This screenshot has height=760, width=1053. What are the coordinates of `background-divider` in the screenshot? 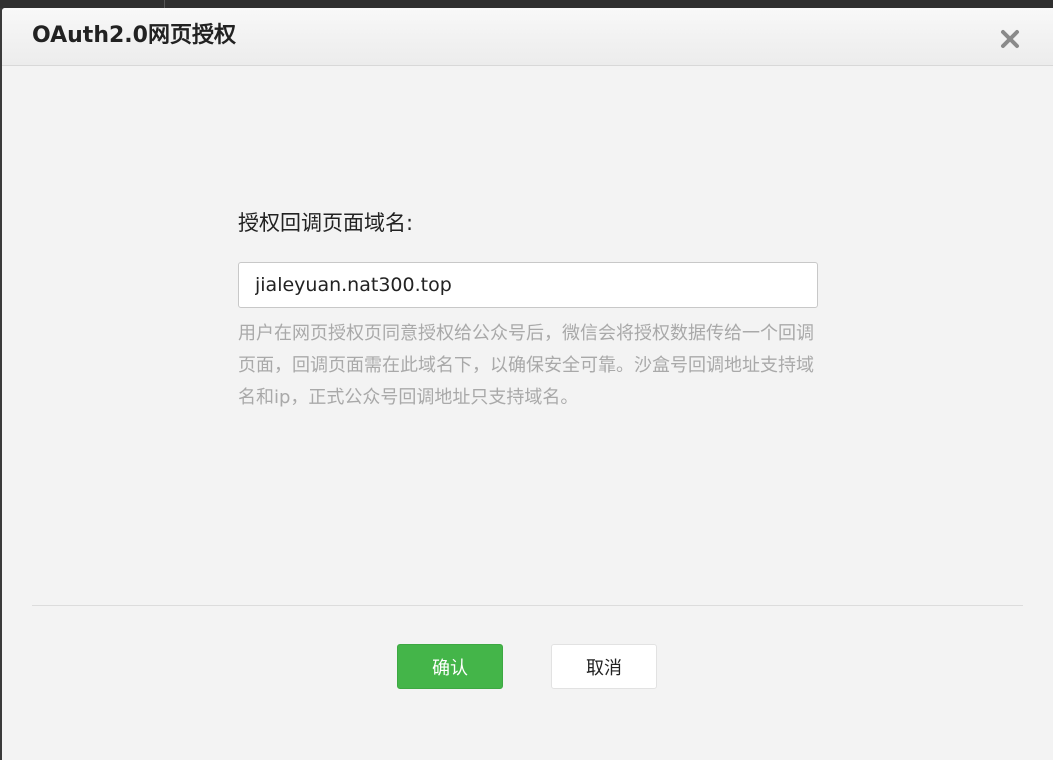 It's located at (164, 4).